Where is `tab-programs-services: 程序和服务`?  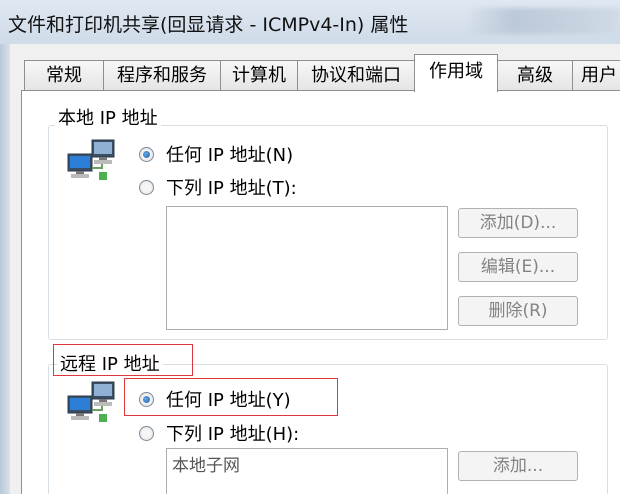 tab-programs-services: 程序和服务 is located at coordinates (162, 75).